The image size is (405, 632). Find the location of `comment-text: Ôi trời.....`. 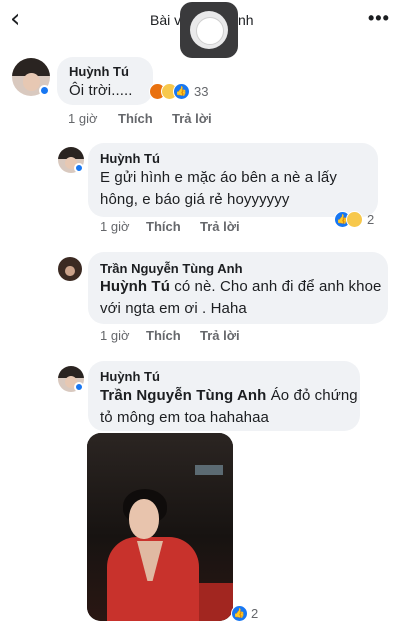

comment-text: Ôi trời..... is located at coordinates (101, 90).